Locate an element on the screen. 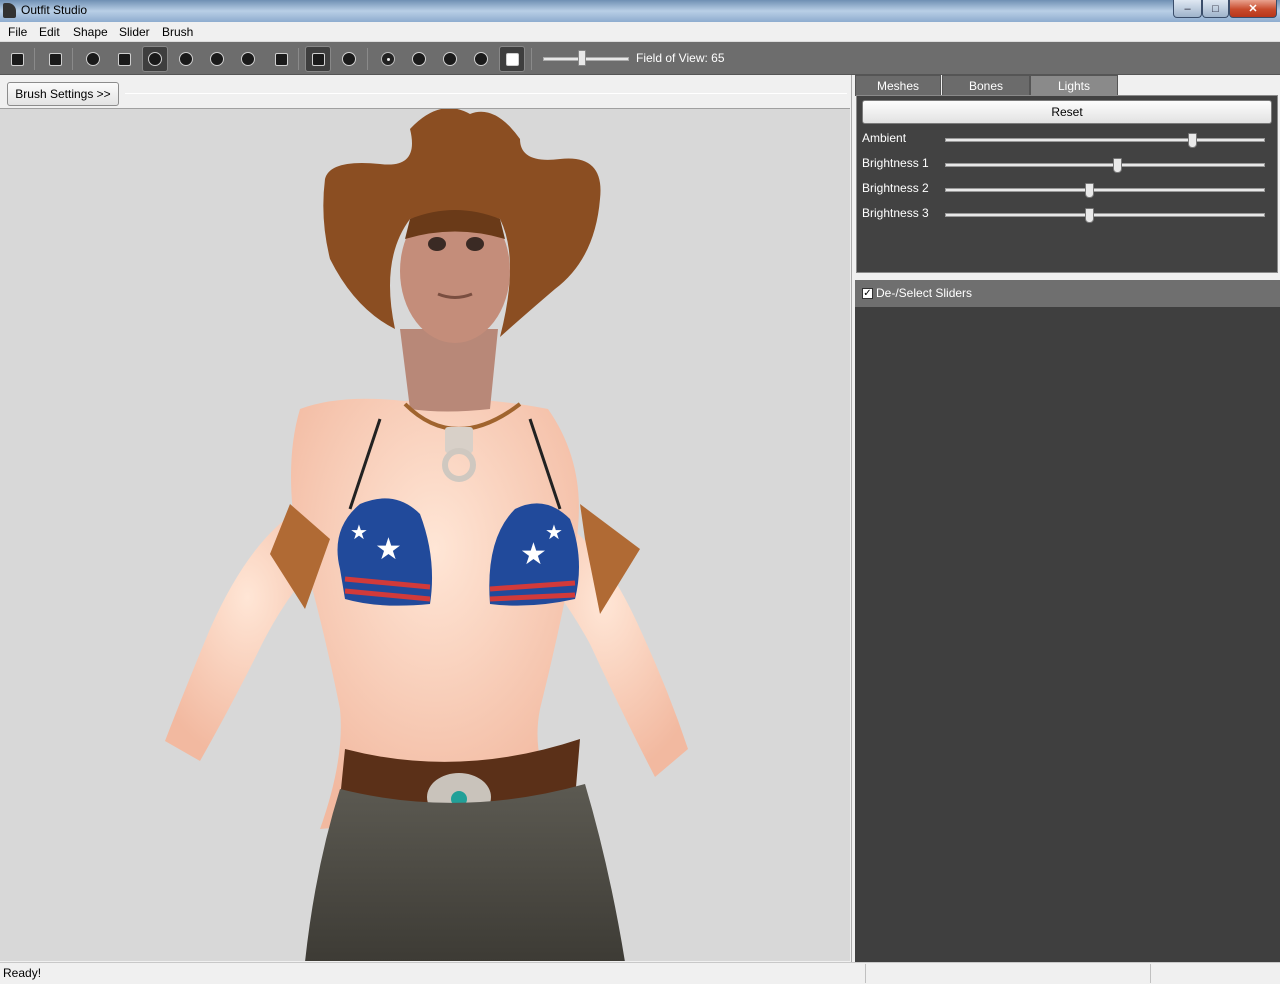 The image size is (1280, 984). smooth-brush-icon is located at coordinates (248, 59).